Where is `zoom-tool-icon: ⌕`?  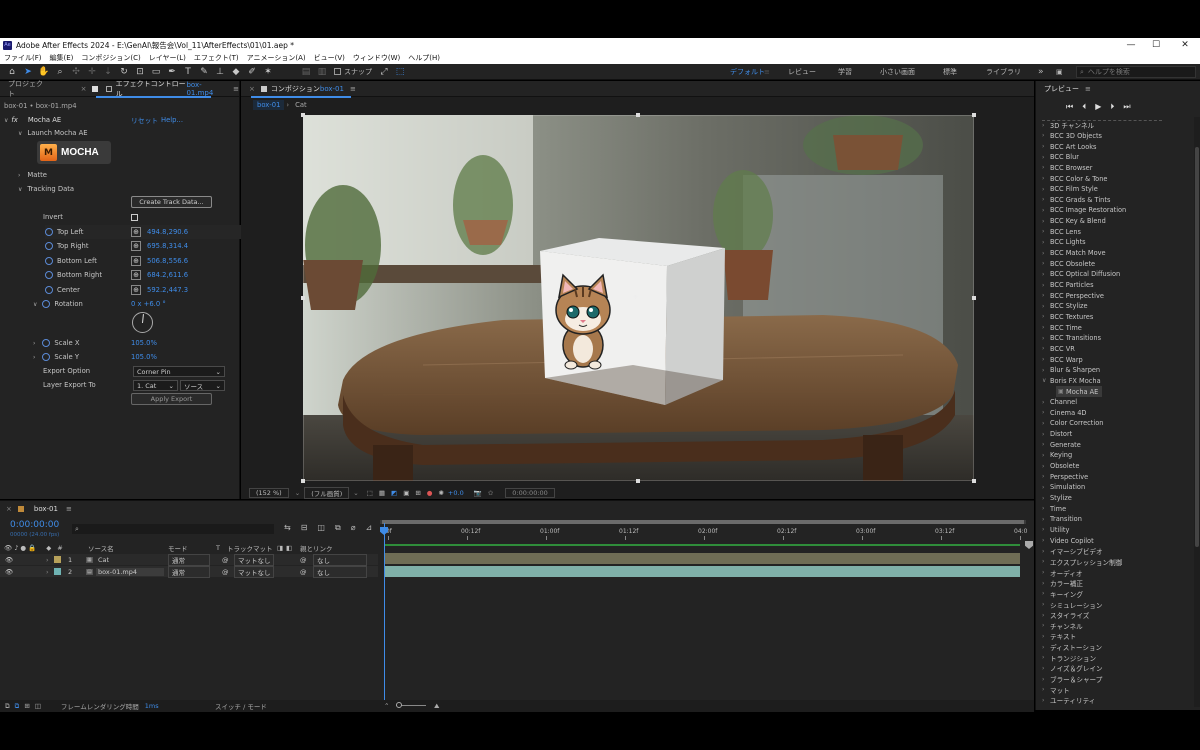 zoom-tool-icon: ⌕ is located at coordinates (60, 72).